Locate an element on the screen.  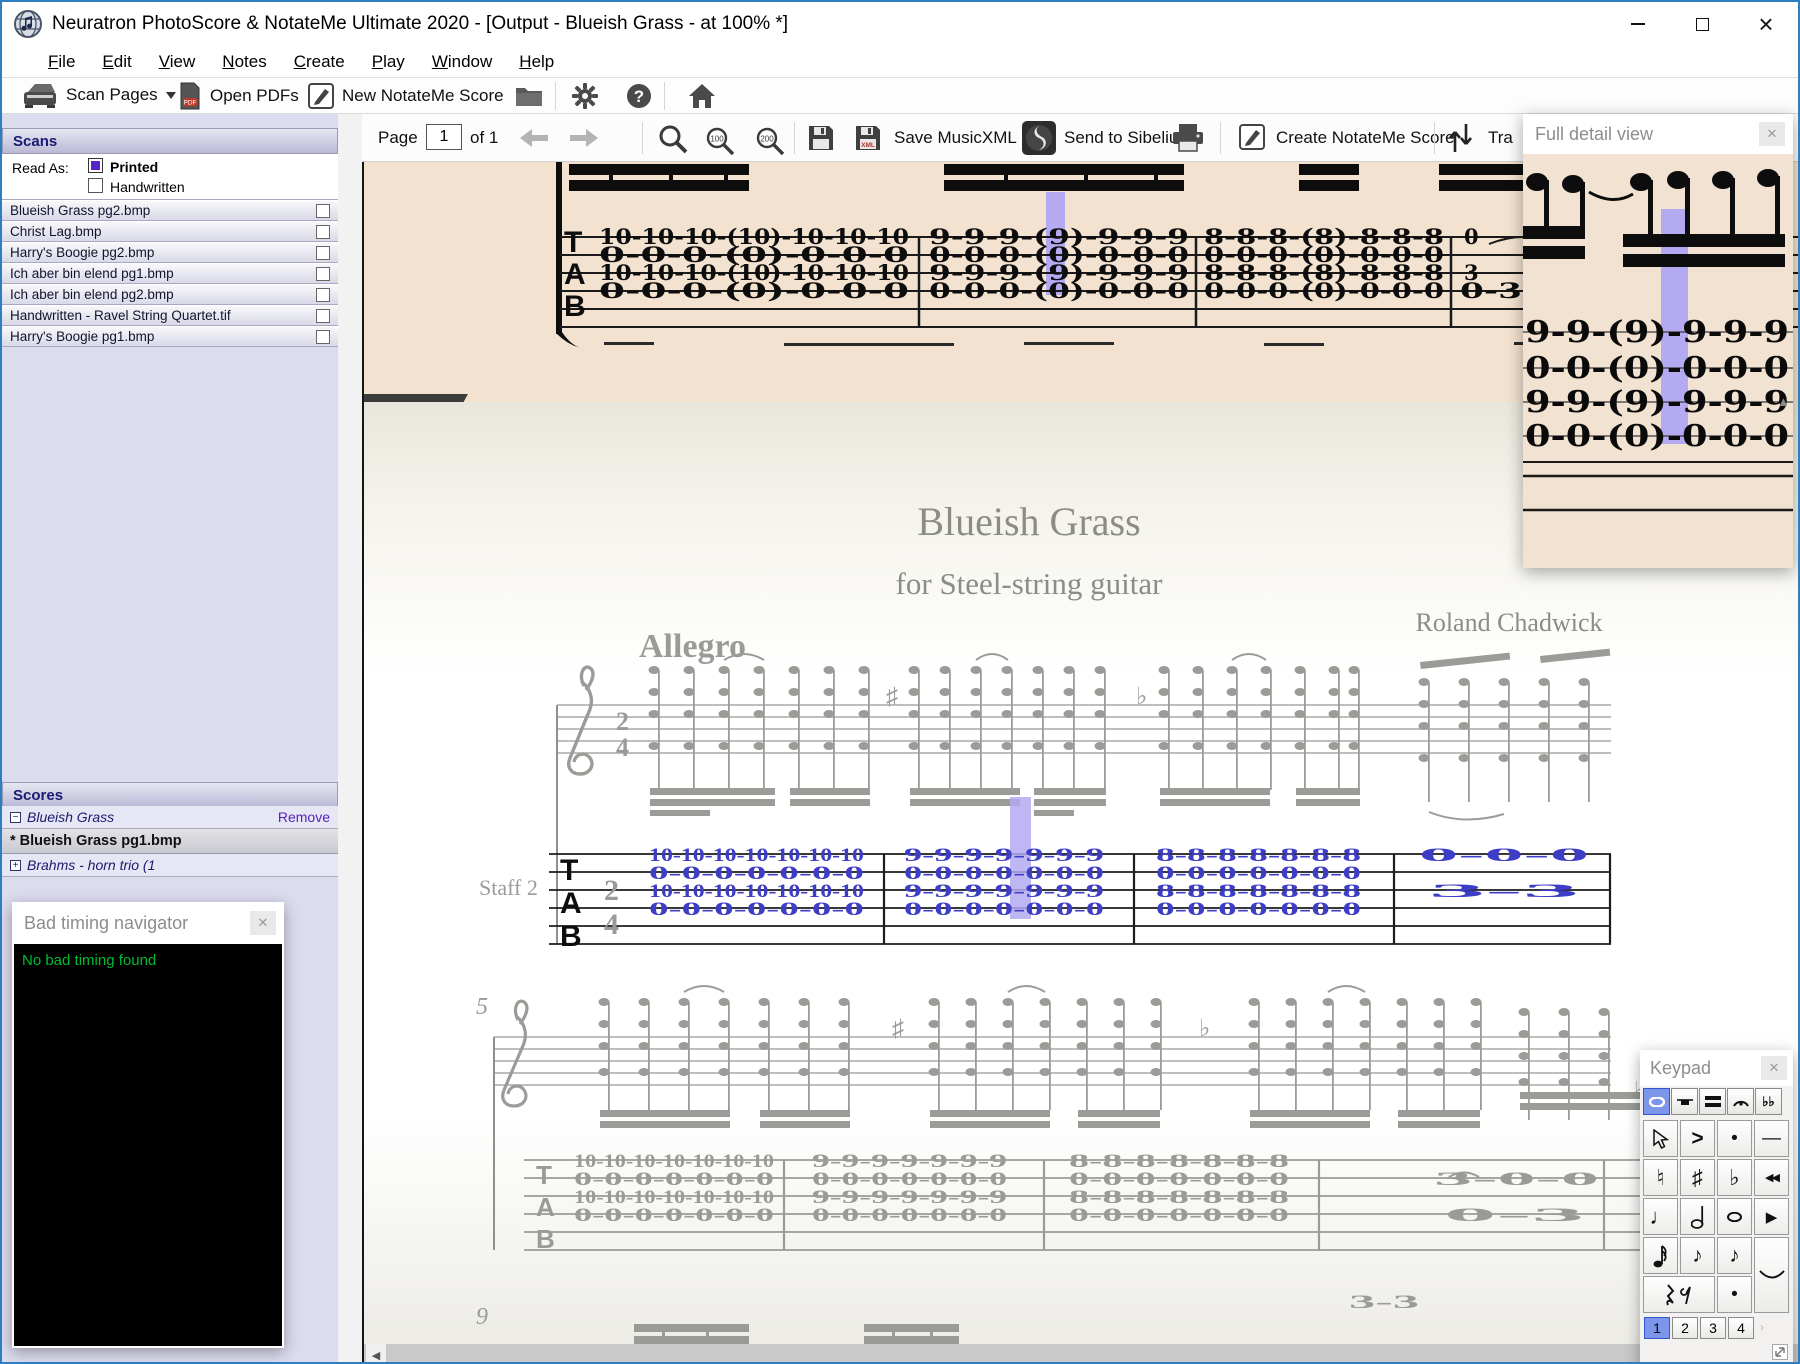
scan-file-row: Harry's Boogie pg1.bmp is located at coordinates (170, 336).